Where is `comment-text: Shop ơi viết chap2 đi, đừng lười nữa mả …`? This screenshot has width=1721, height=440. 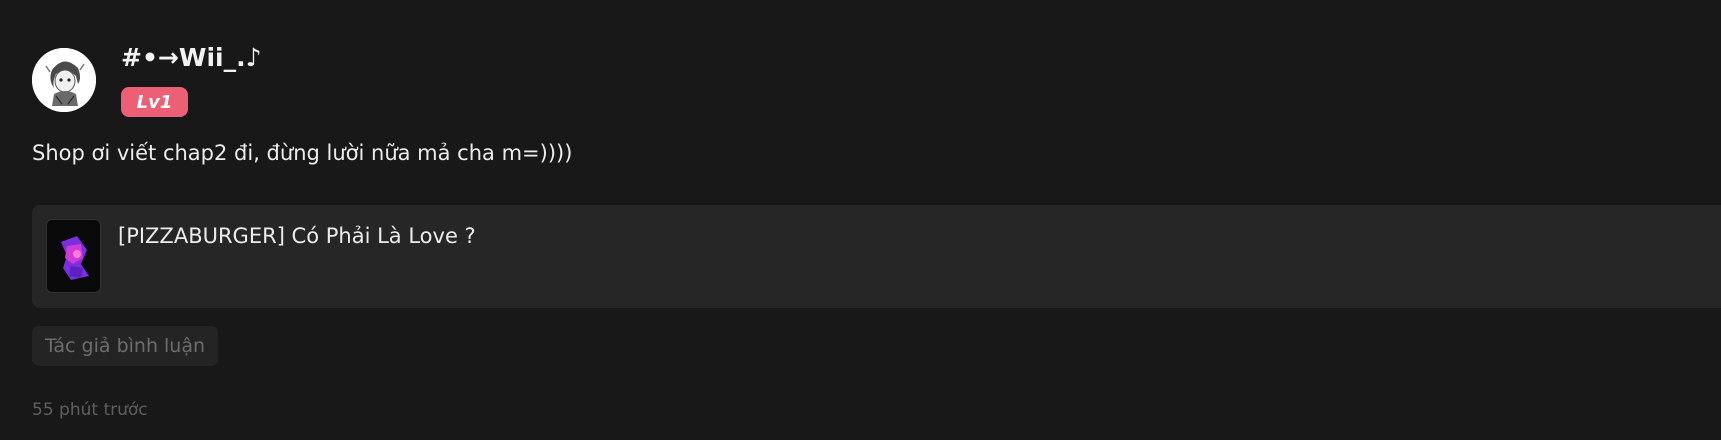
comment-text: Shop ơi viết chap2 đi, đừng lười nữa mả … is located at coordinates (302, 153).